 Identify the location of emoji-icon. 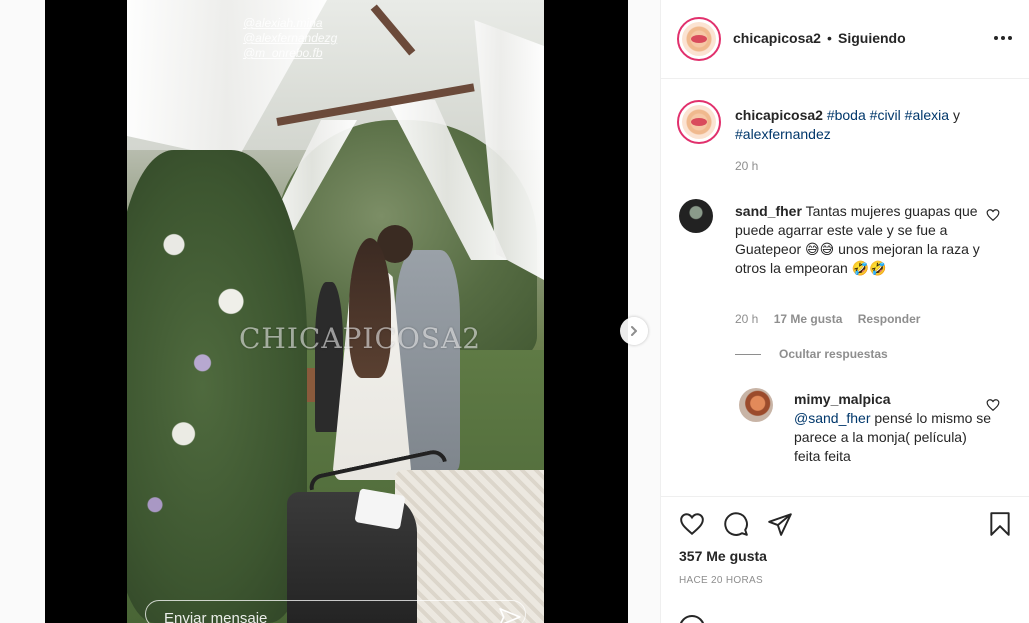
(692, 619).